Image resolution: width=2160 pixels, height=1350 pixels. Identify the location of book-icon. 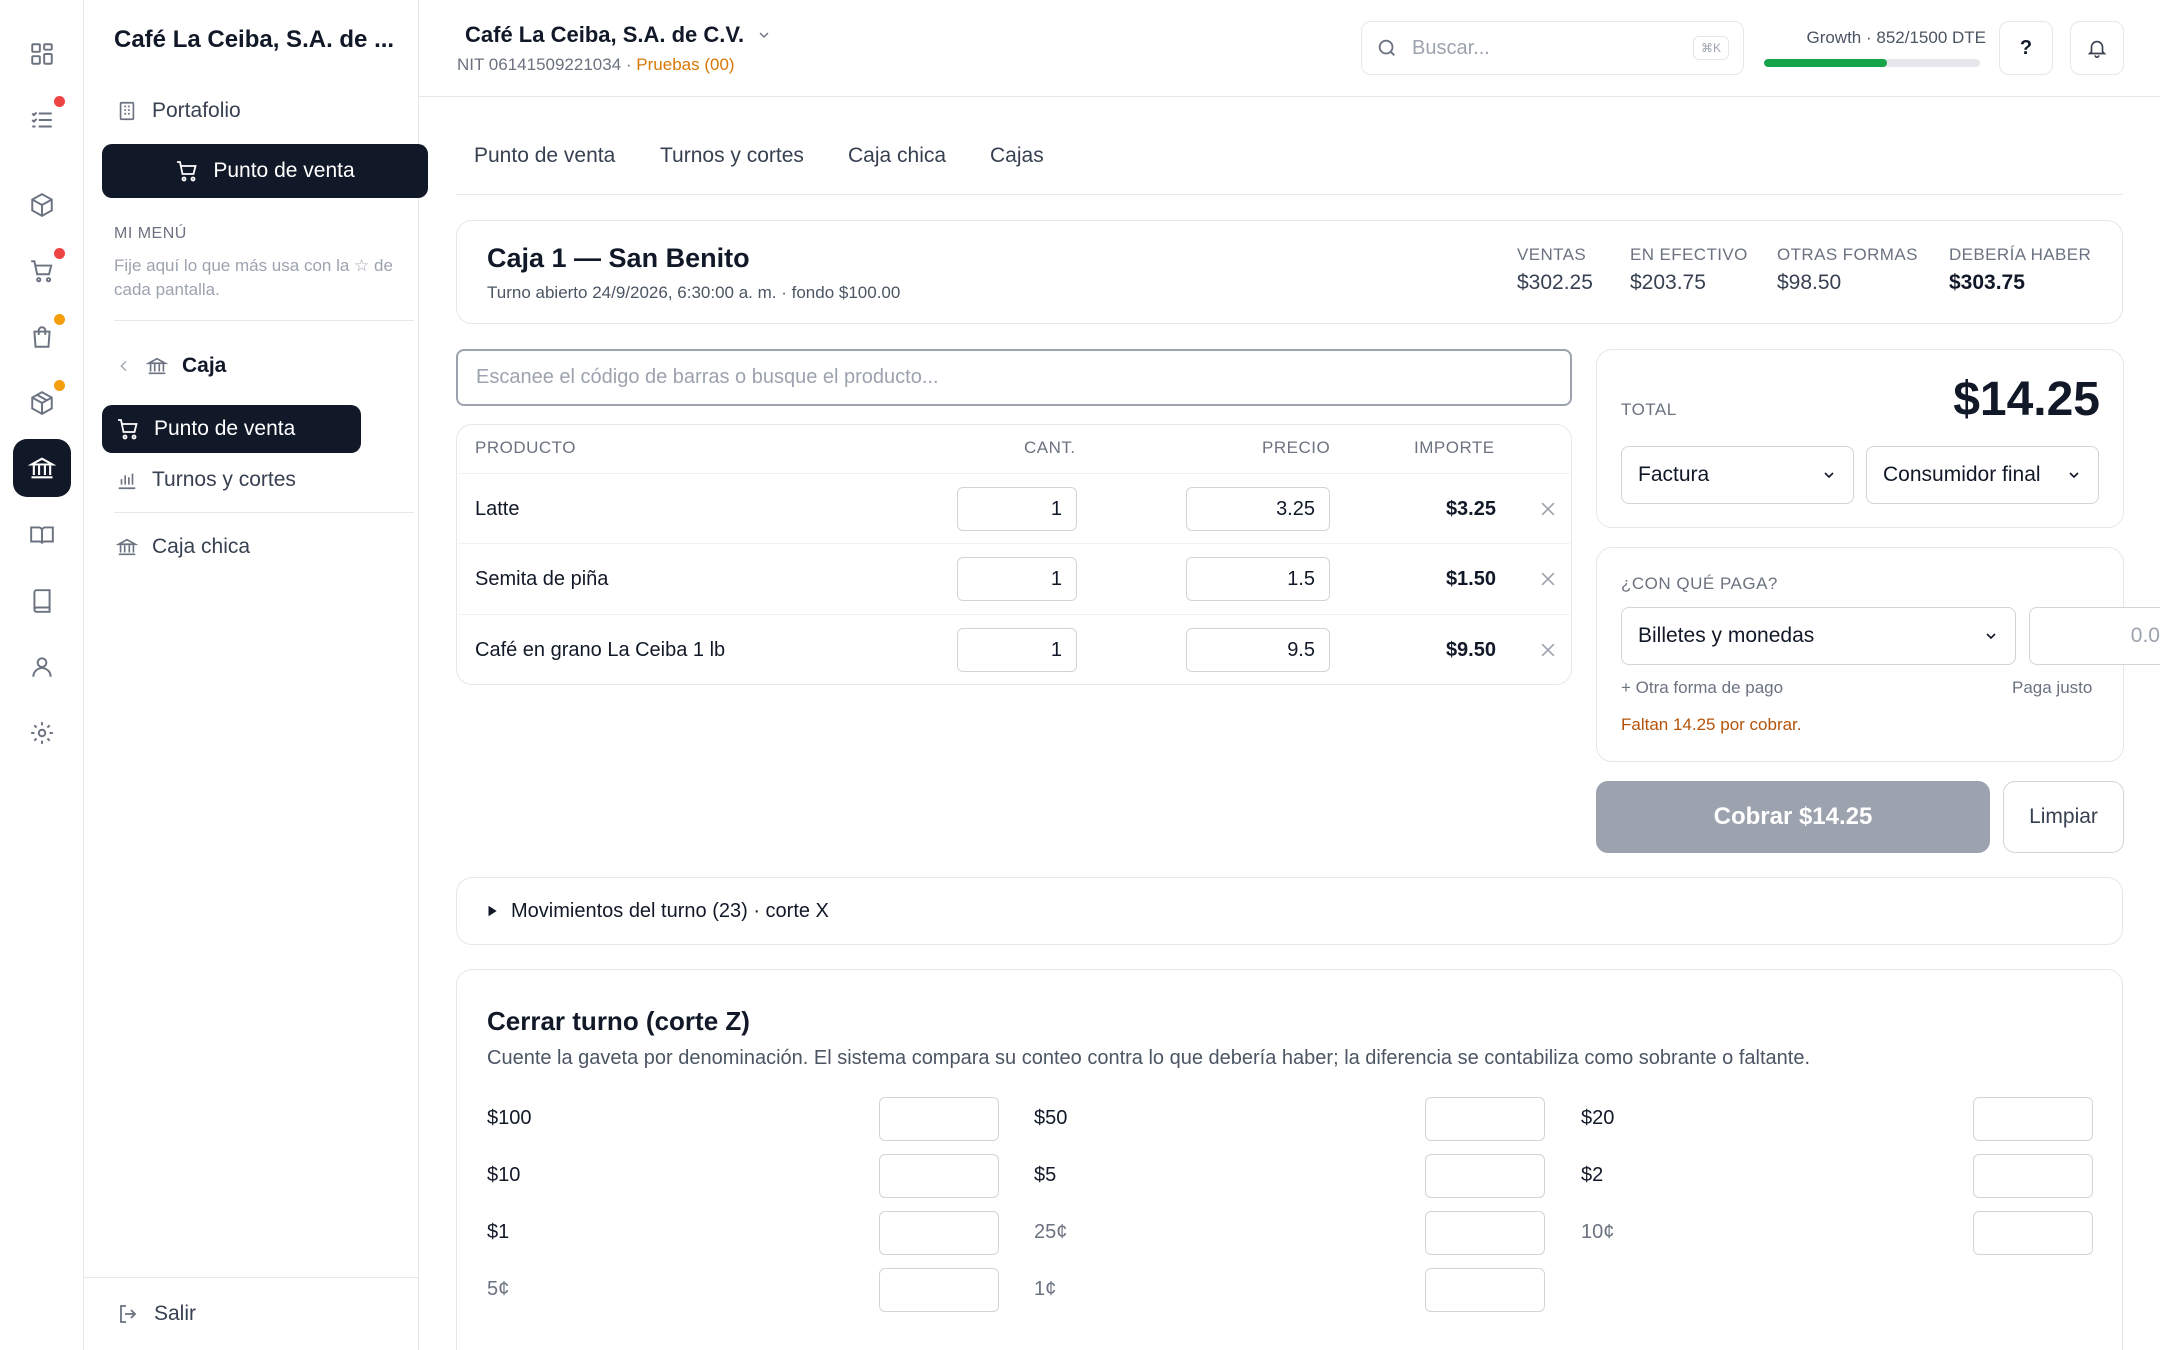
(42, 601).